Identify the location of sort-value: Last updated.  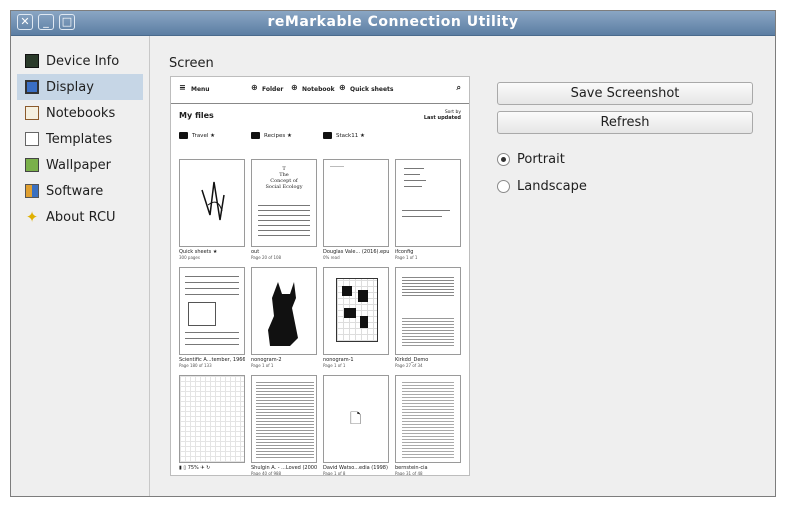
(442, 118).